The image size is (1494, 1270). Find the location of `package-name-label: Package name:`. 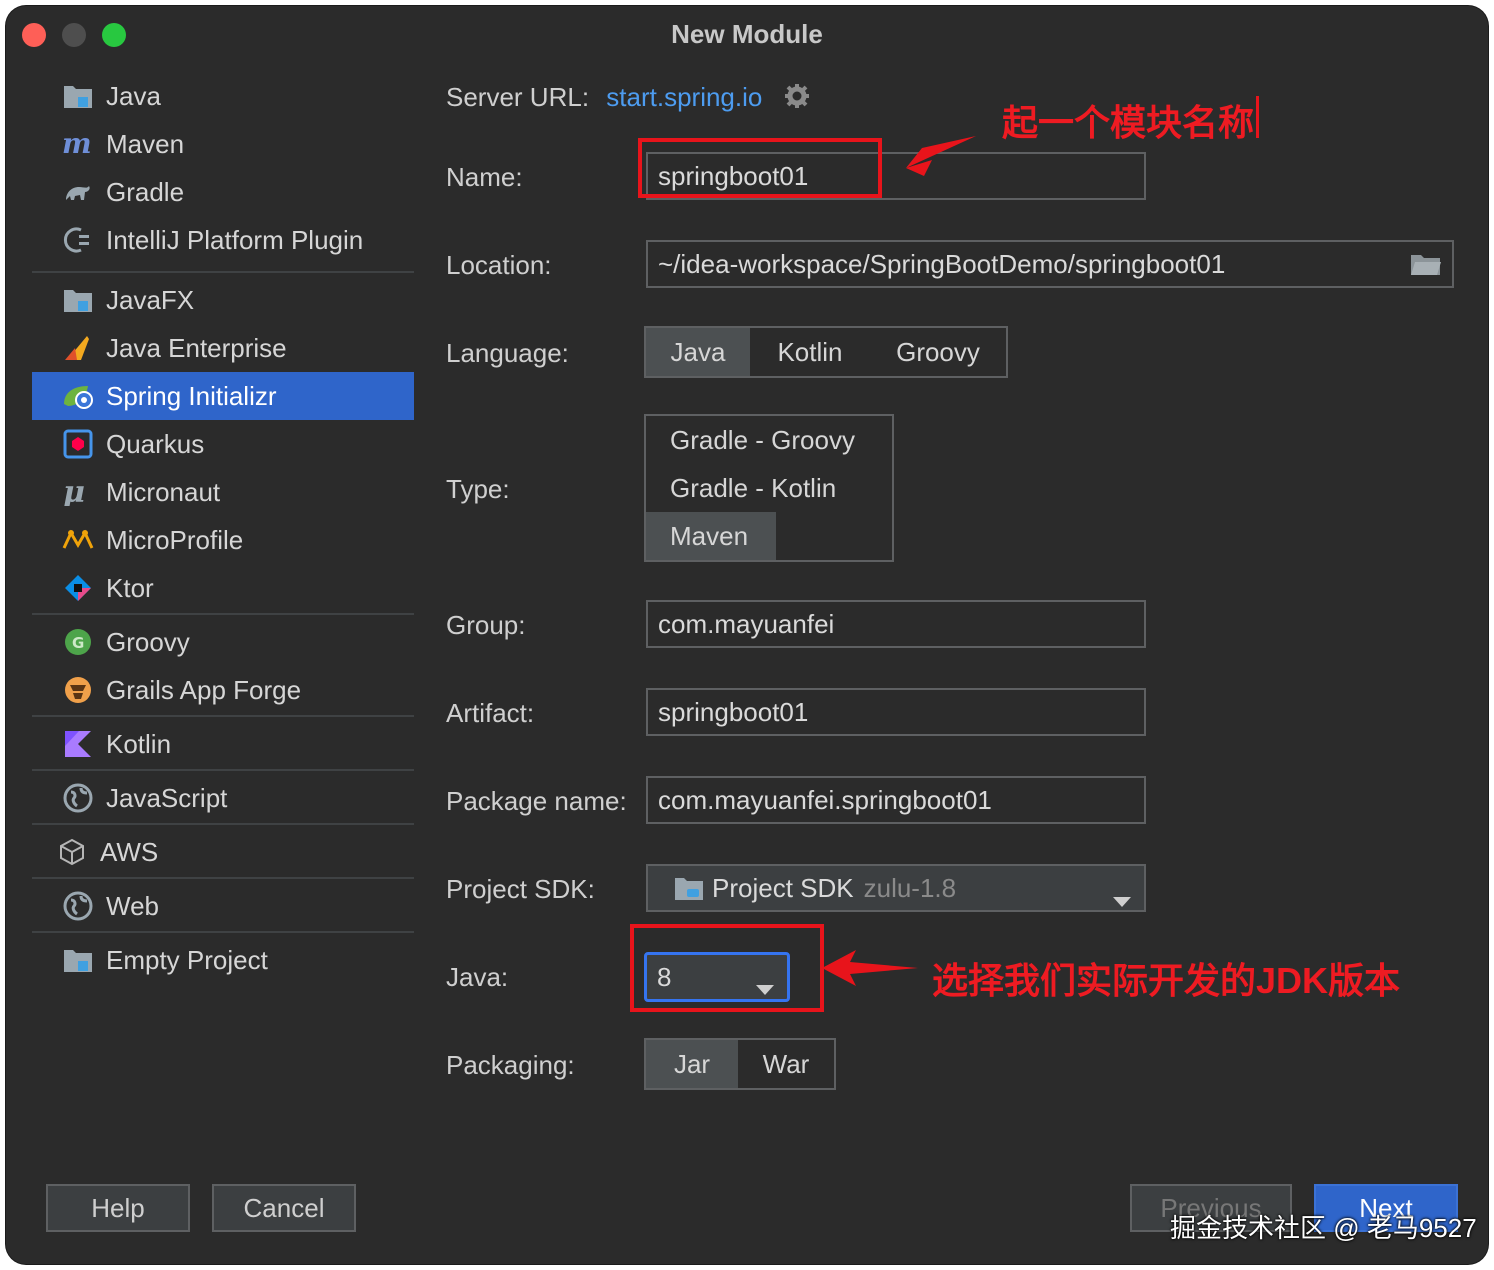

package-name-label: Package name: is located at coordinates (536, 801).